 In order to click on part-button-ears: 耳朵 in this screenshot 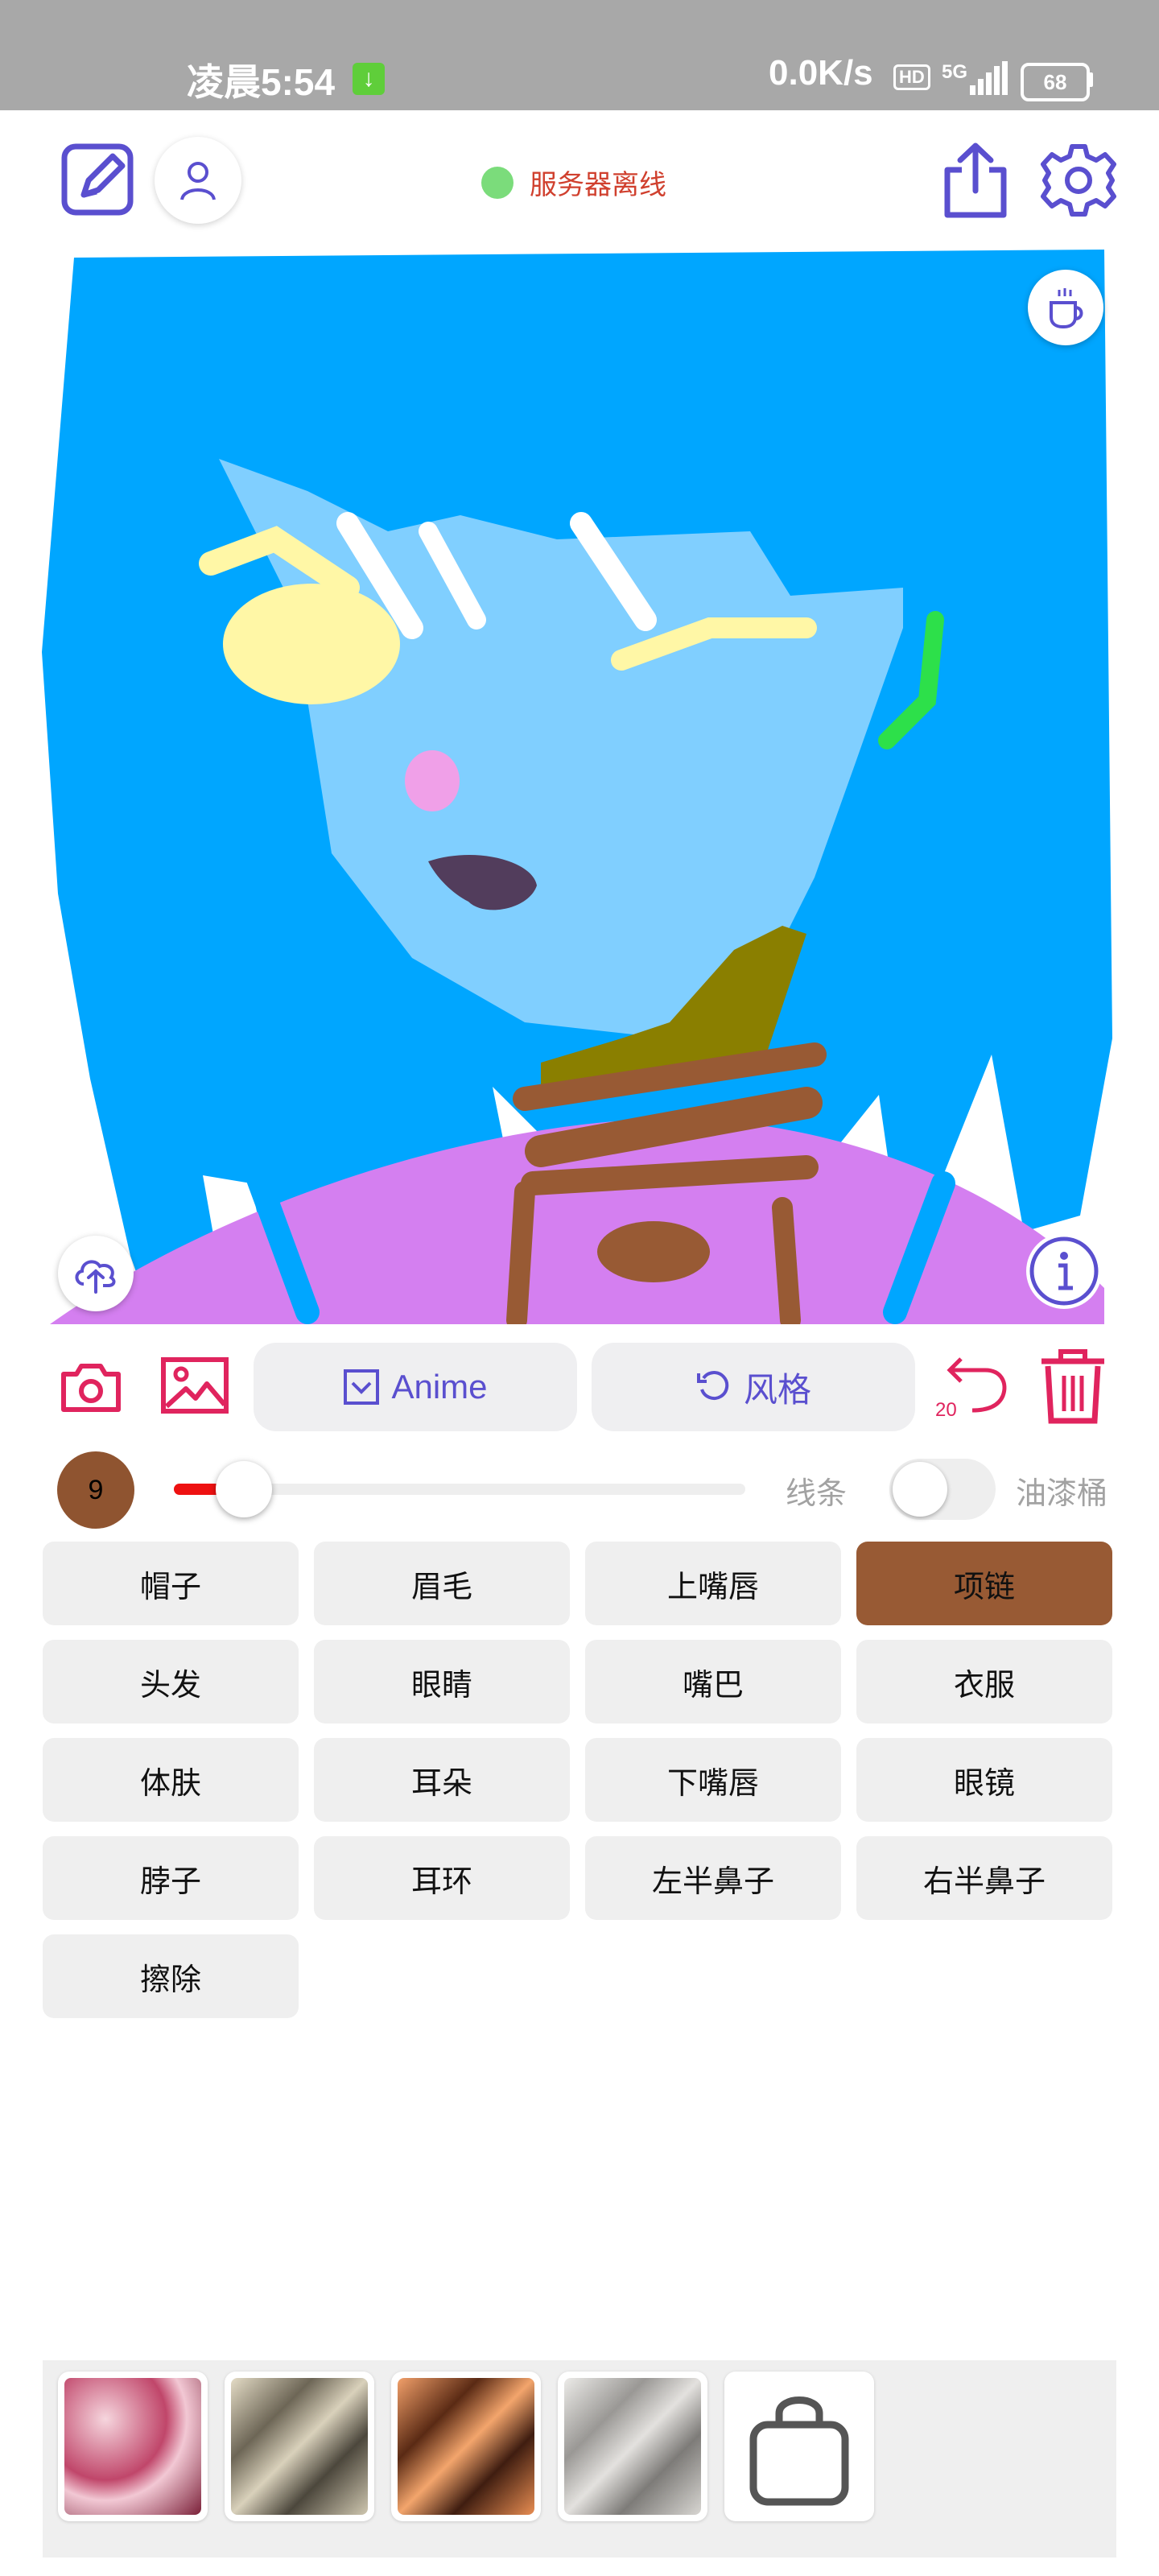, I will do `click(442, 1780)`.